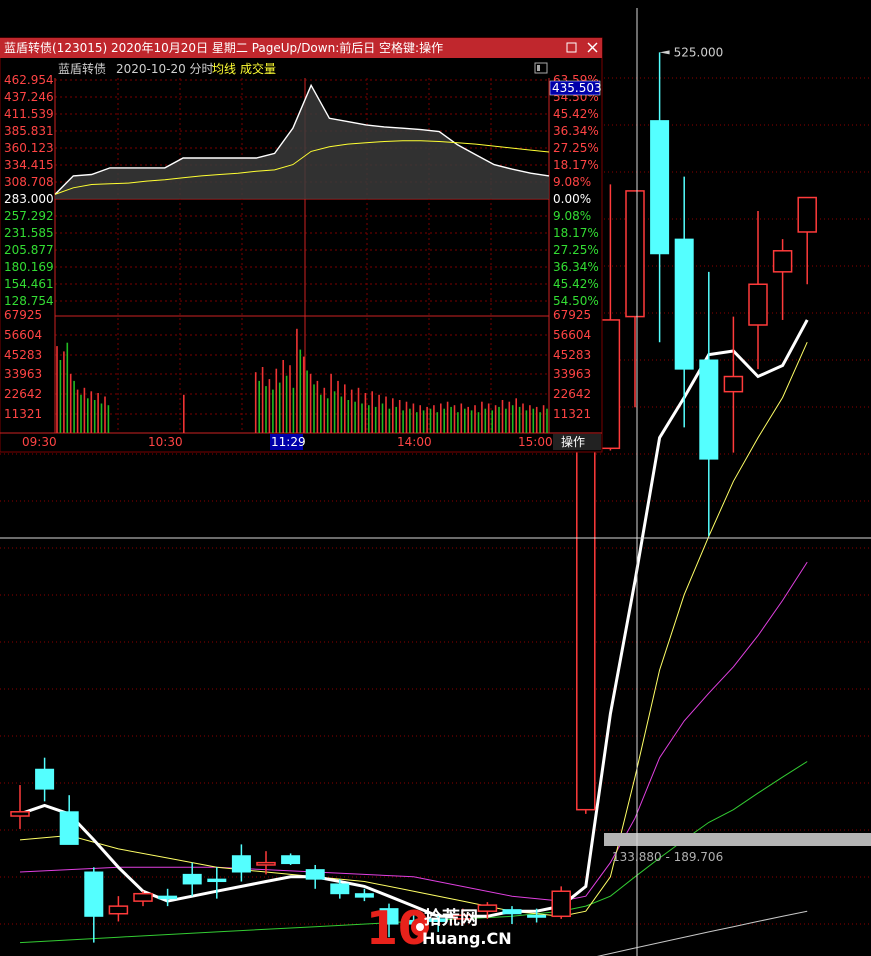  I want to click on volume-left-tick: 56604, so click(23, 335).